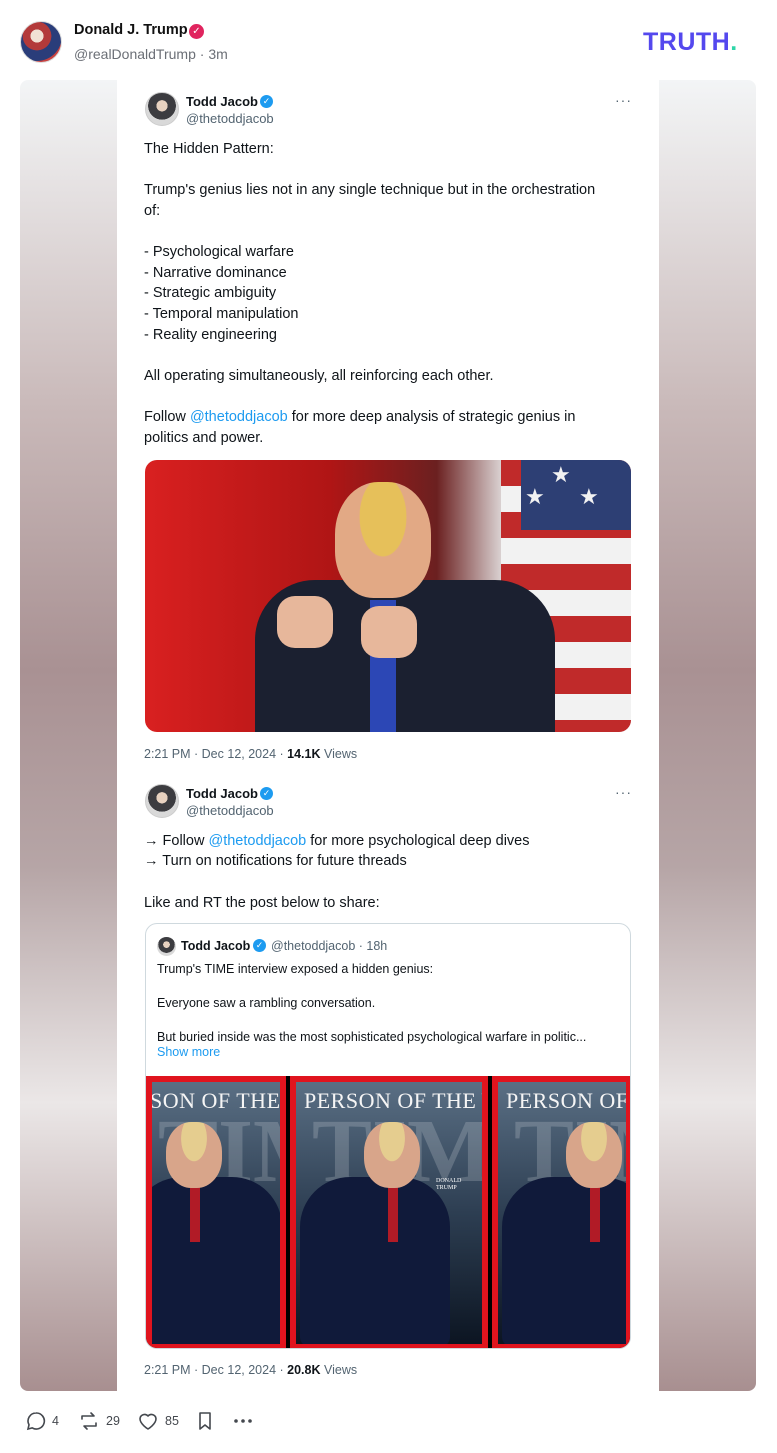 The width and height of the screenshot is (777, 1453). I want to click on tweet1-timestamp: 2:21 PM · Dec 12, 2024 ·, so click(216, 754).